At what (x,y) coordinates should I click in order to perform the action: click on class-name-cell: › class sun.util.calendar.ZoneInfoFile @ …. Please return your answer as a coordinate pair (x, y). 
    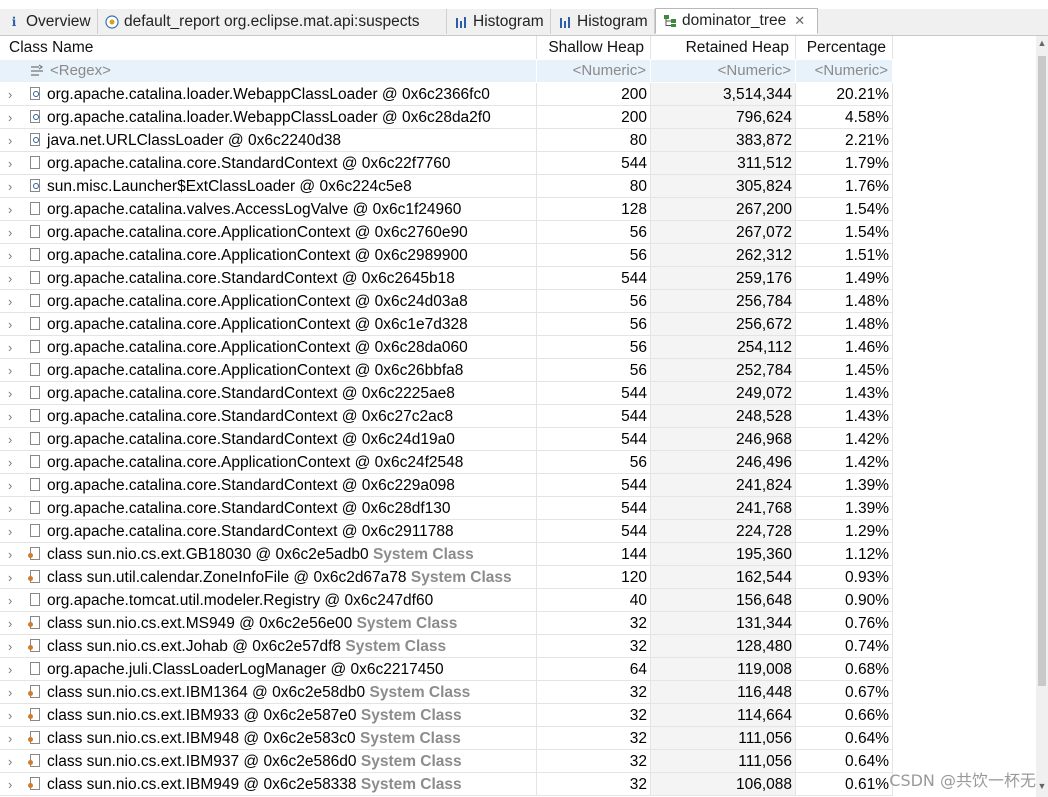
    Looking at the image, I should click on (268, 577).